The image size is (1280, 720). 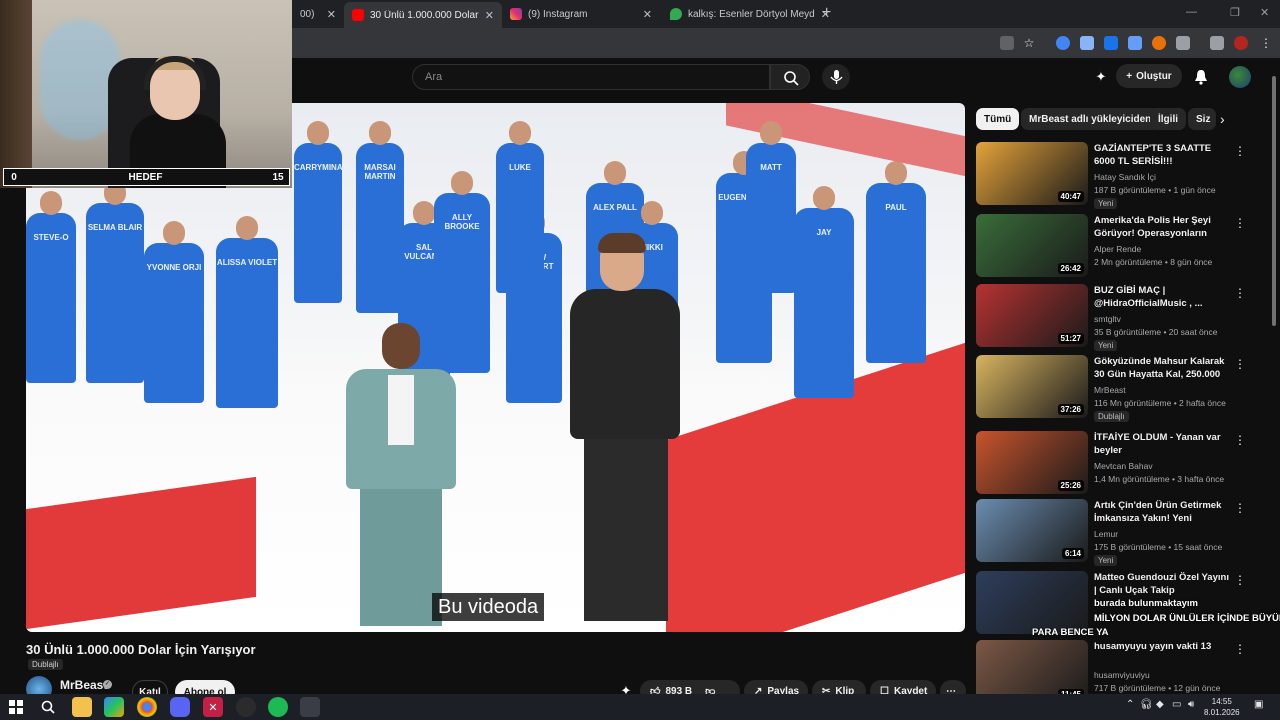 I want to click on recommendation-channel: Alper Rende, so click(x=1117, y=249).